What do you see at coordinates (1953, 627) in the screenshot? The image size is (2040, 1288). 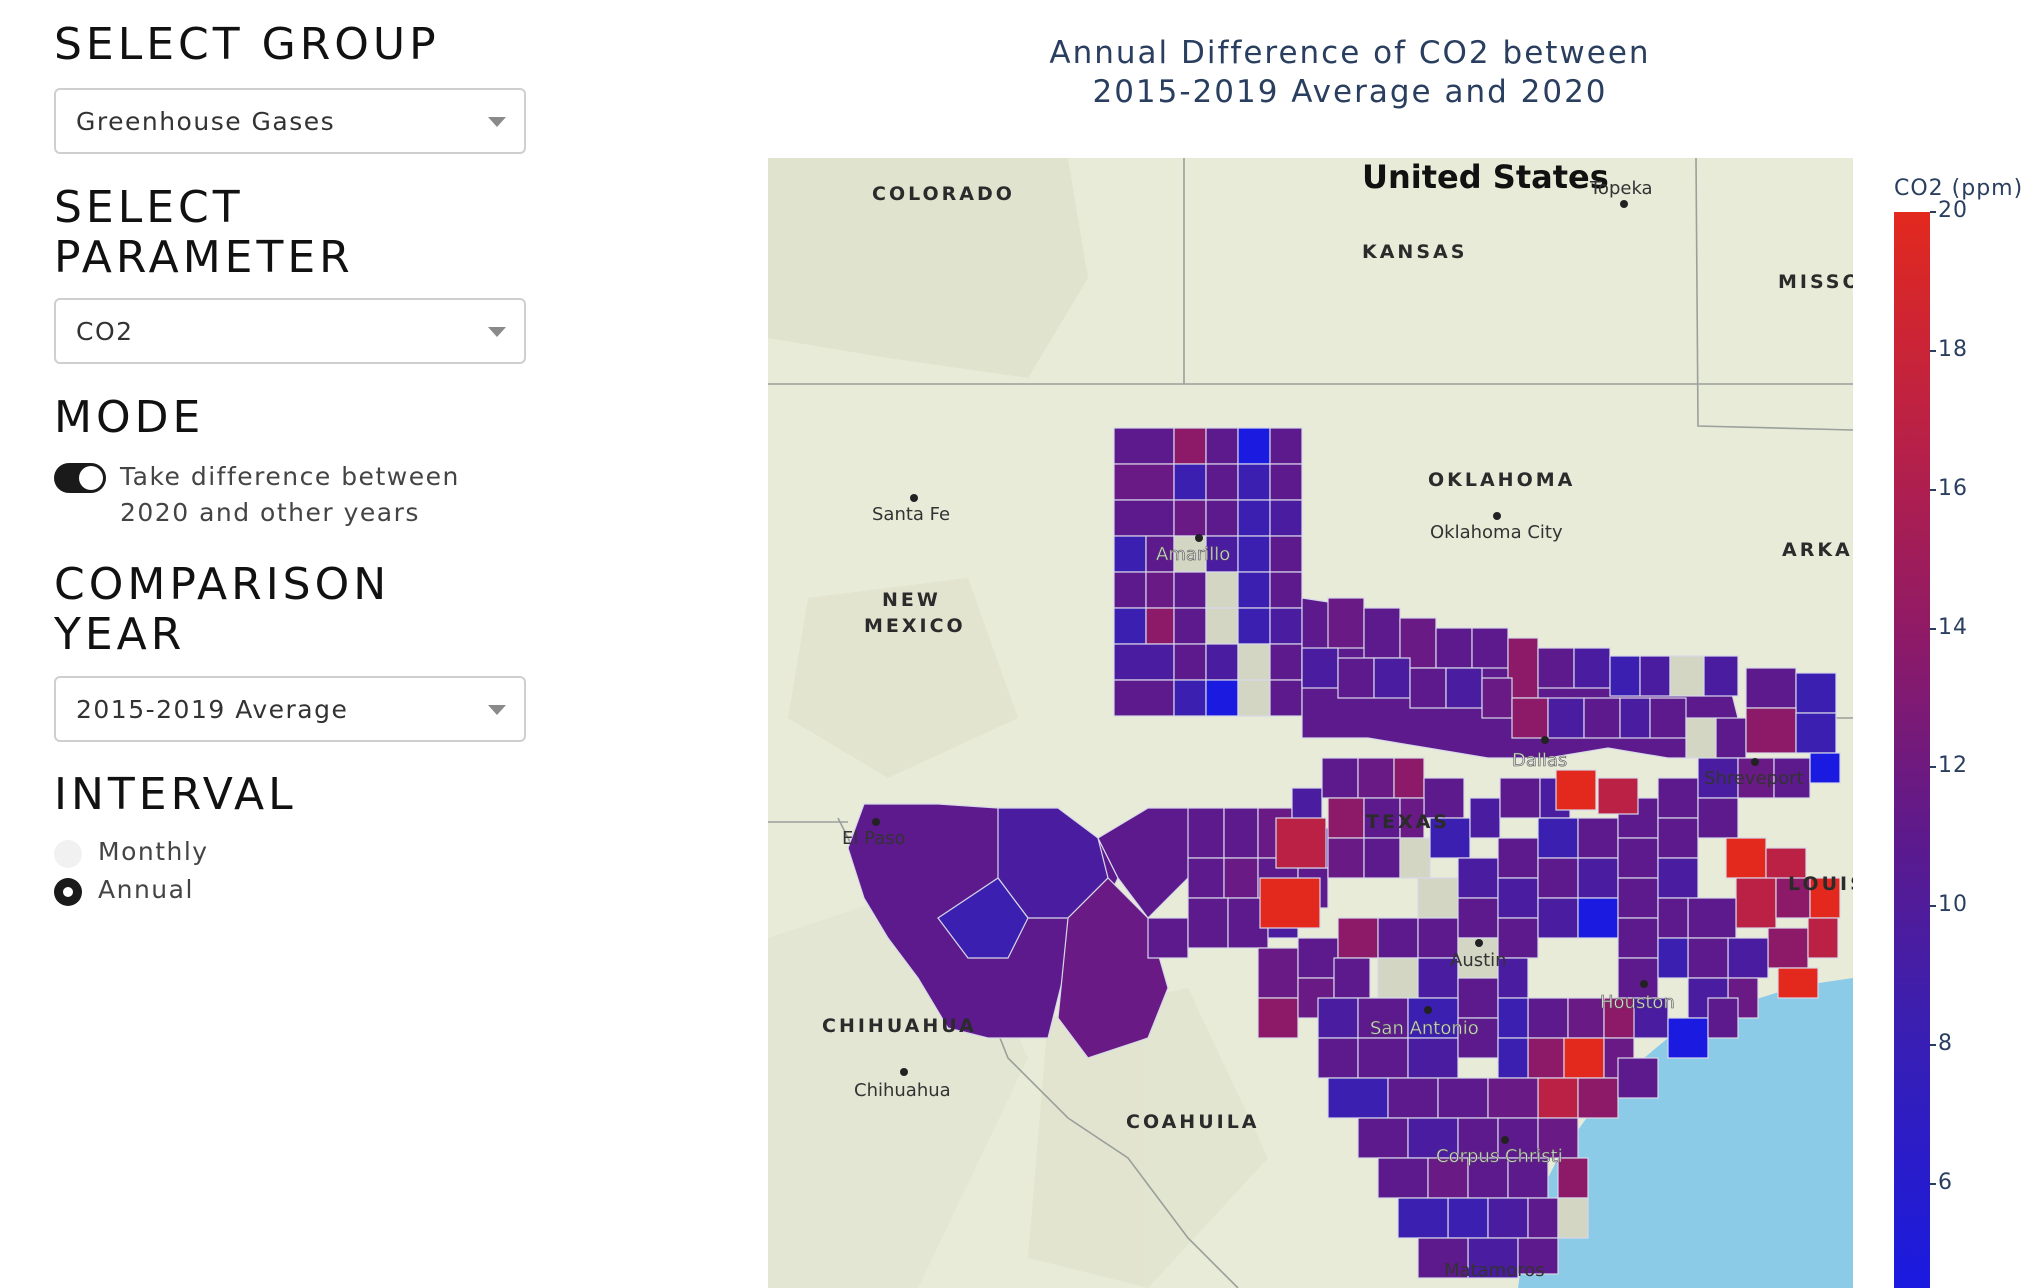 I see `colorbar-tick-label: 14` at bounding box center [1953, 627].